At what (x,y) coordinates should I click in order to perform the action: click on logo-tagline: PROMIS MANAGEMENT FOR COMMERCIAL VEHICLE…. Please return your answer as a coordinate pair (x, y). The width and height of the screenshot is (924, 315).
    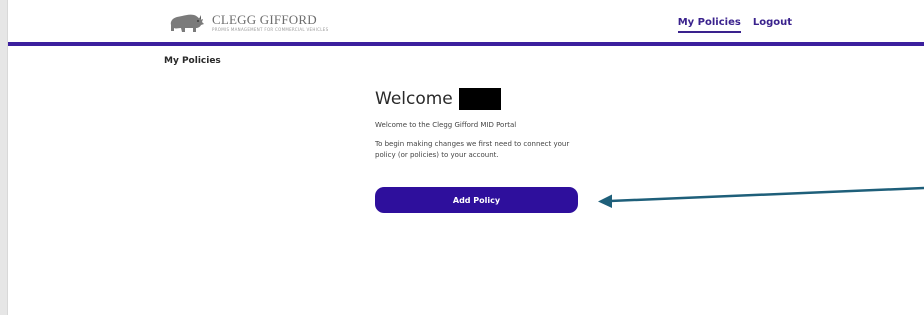
    Looking at the image, I should click on (270, 29).